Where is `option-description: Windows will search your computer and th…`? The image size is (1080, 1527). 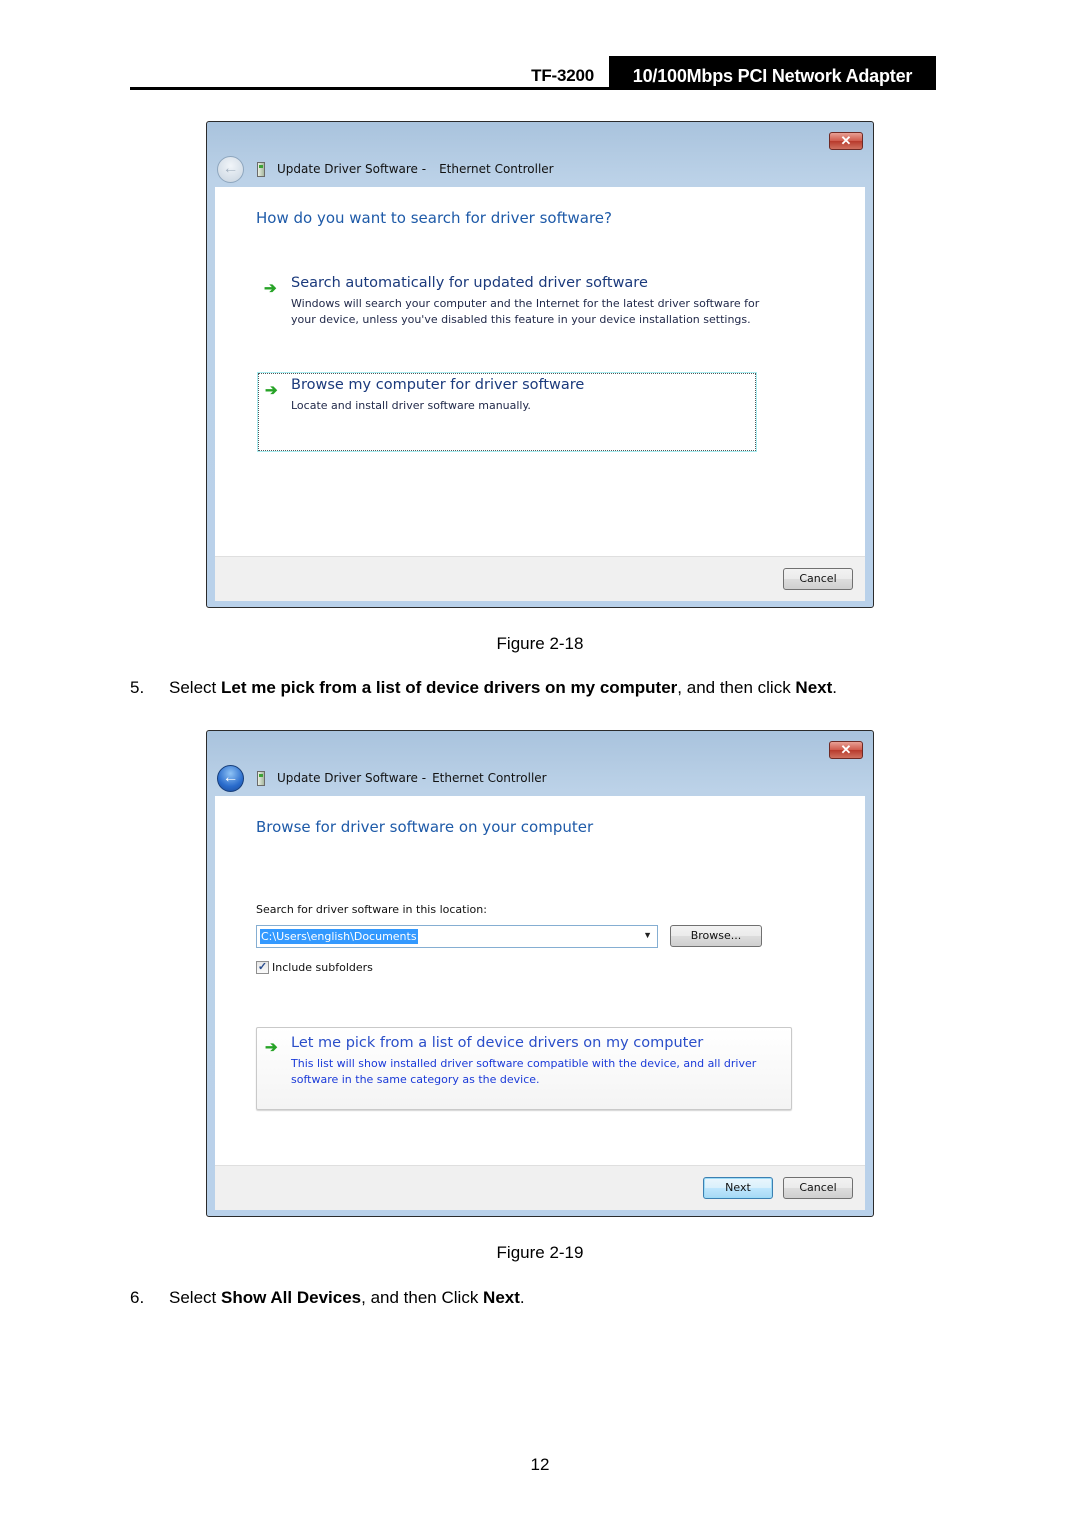
option-description: Windows will search your computer and th… is located at coordinates (525, 311).